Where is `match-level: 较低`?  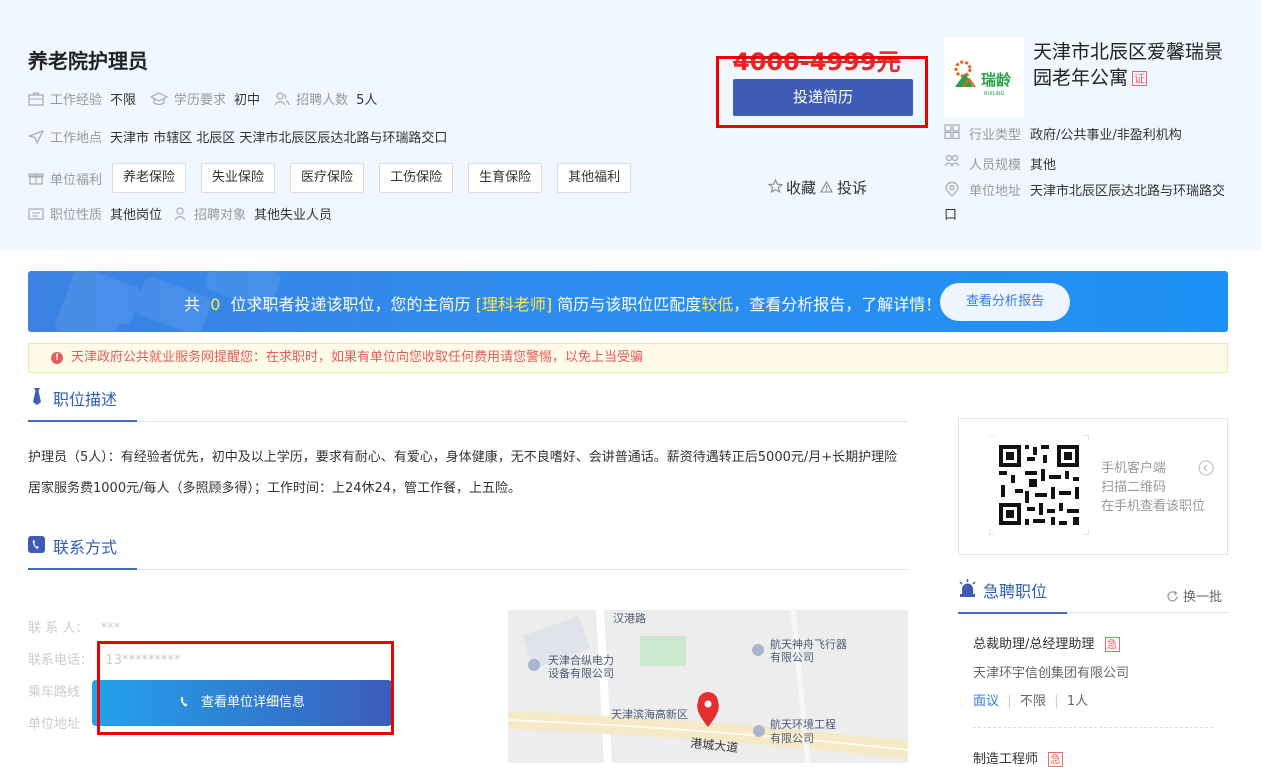 match-level: 较低 is located at coordinates (717, 304).